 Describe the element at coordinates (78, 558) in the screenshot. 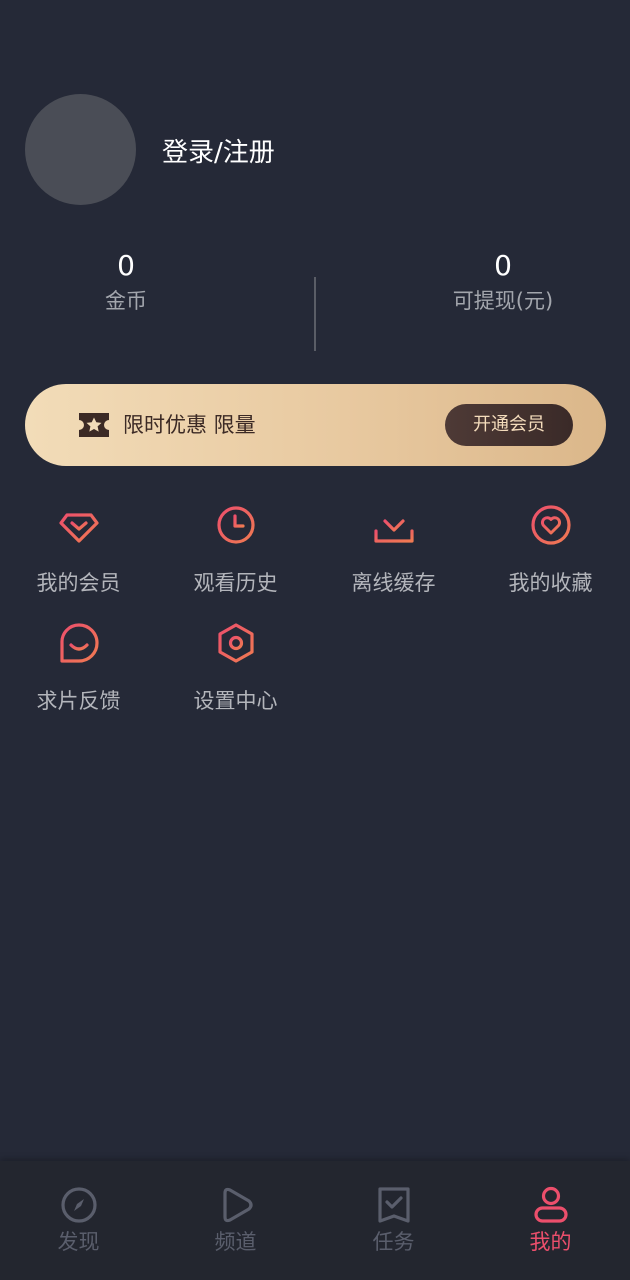

I see `menu-item-membership: 我的会员` at that location.